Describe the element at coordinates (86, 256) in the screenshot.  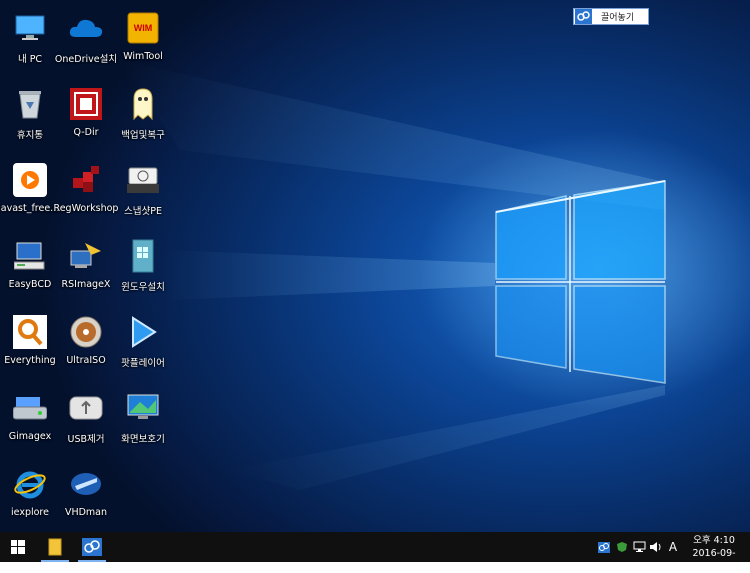
I see `network-computer-icon` at that location.